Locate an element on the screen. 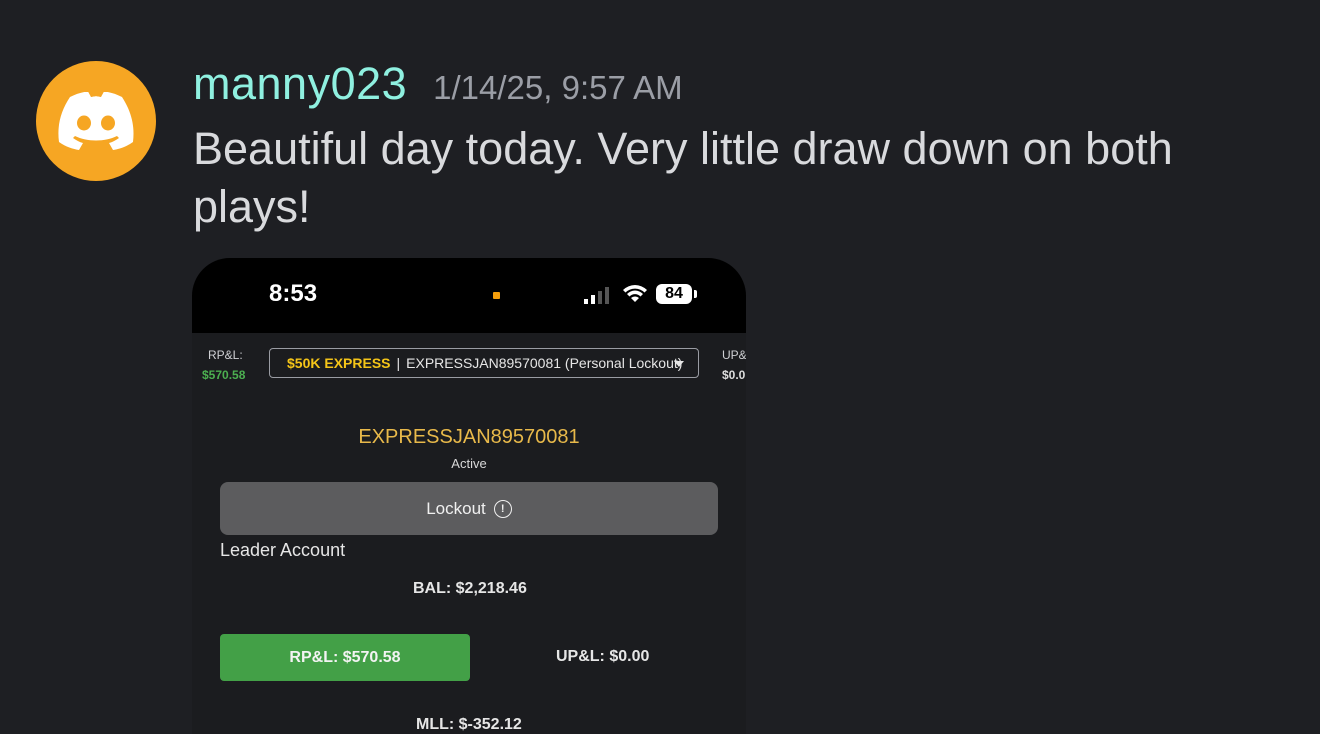 The image size is (1320, 734). message-header: manny023 1/14/25, 9:57 AM is located at coordinates (438, 84).